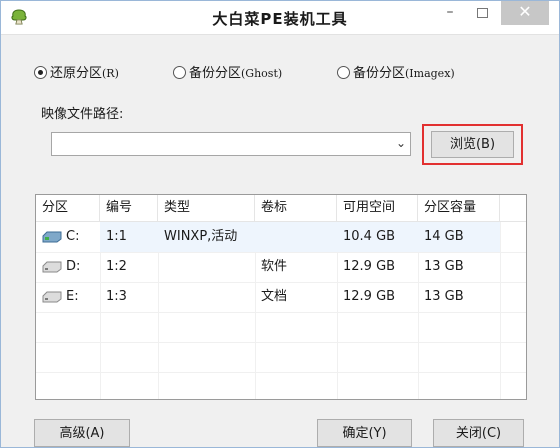  I want to click on radio-restore-partition: 还原分区(R), so click(76, 74).